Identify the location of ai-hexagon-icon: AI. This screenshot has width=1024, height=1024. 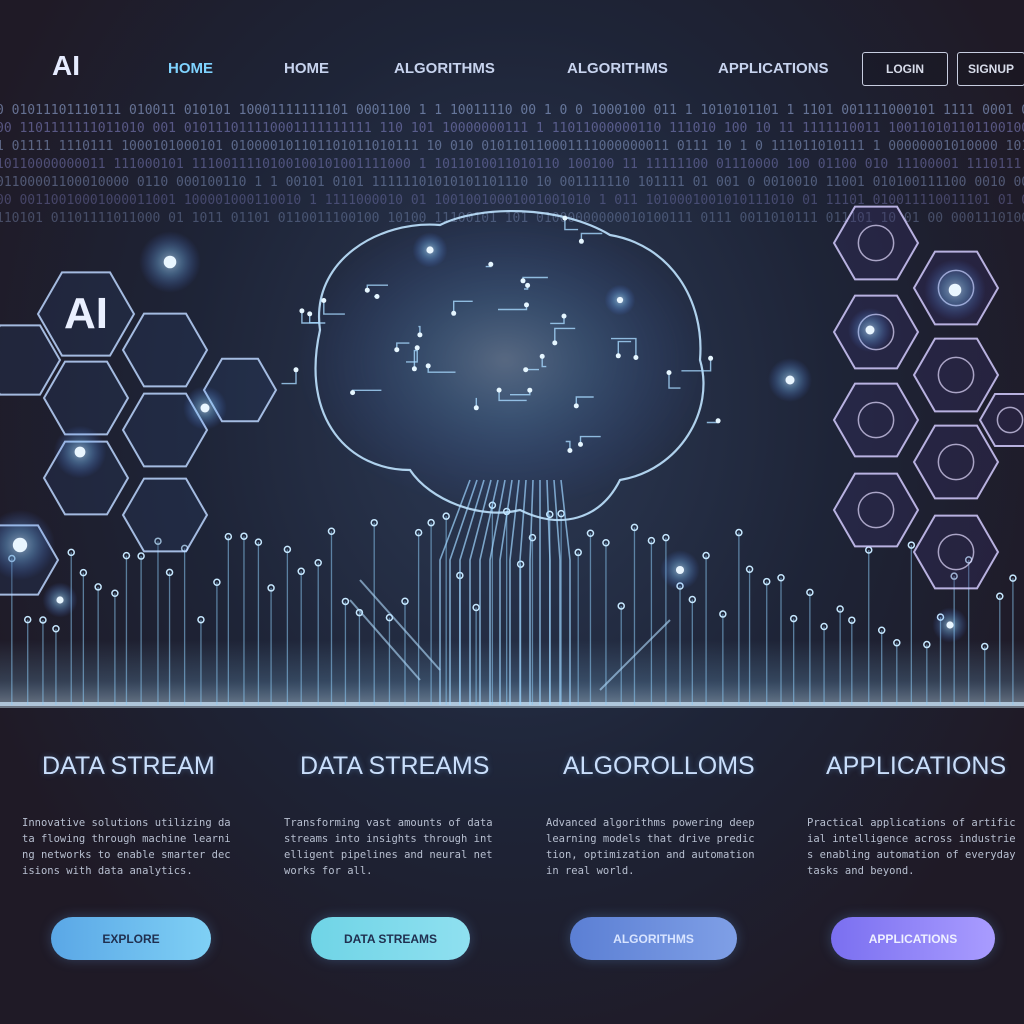
(86, 314).